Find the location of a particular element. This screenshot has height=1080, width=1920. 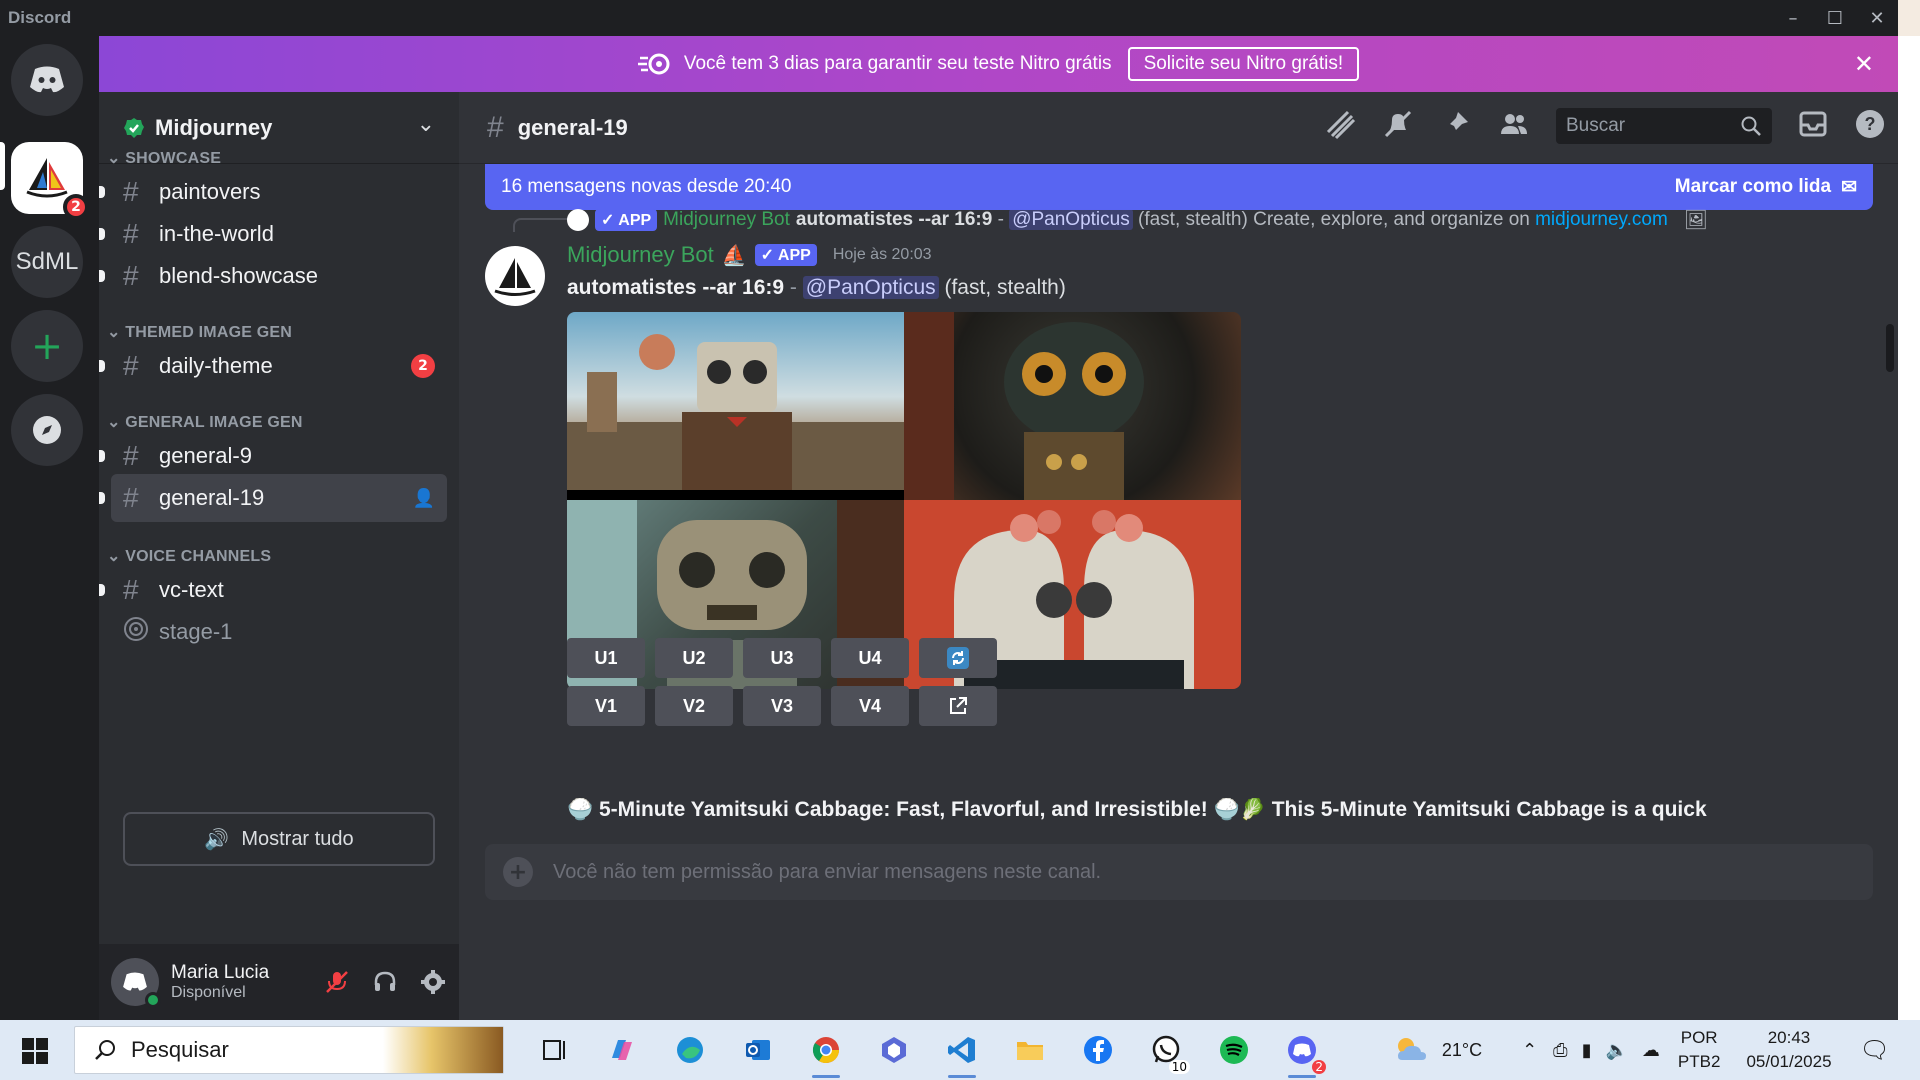

window-titlebar: Discord – ☐ ✕ is located at coordinates (949, 18).